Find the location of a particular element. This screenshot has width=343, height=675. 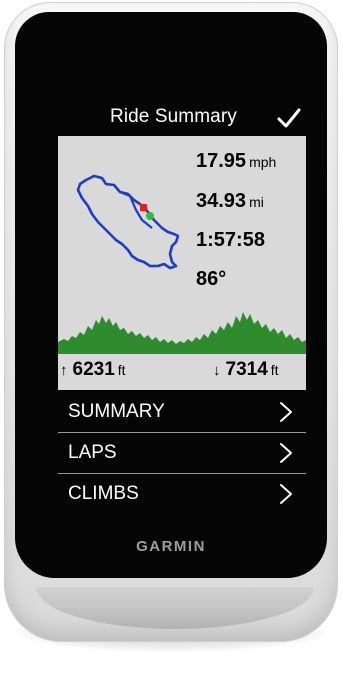

summary-menu: SUMMARY LAPS CLIMBS is located at coordinates (182, 453).